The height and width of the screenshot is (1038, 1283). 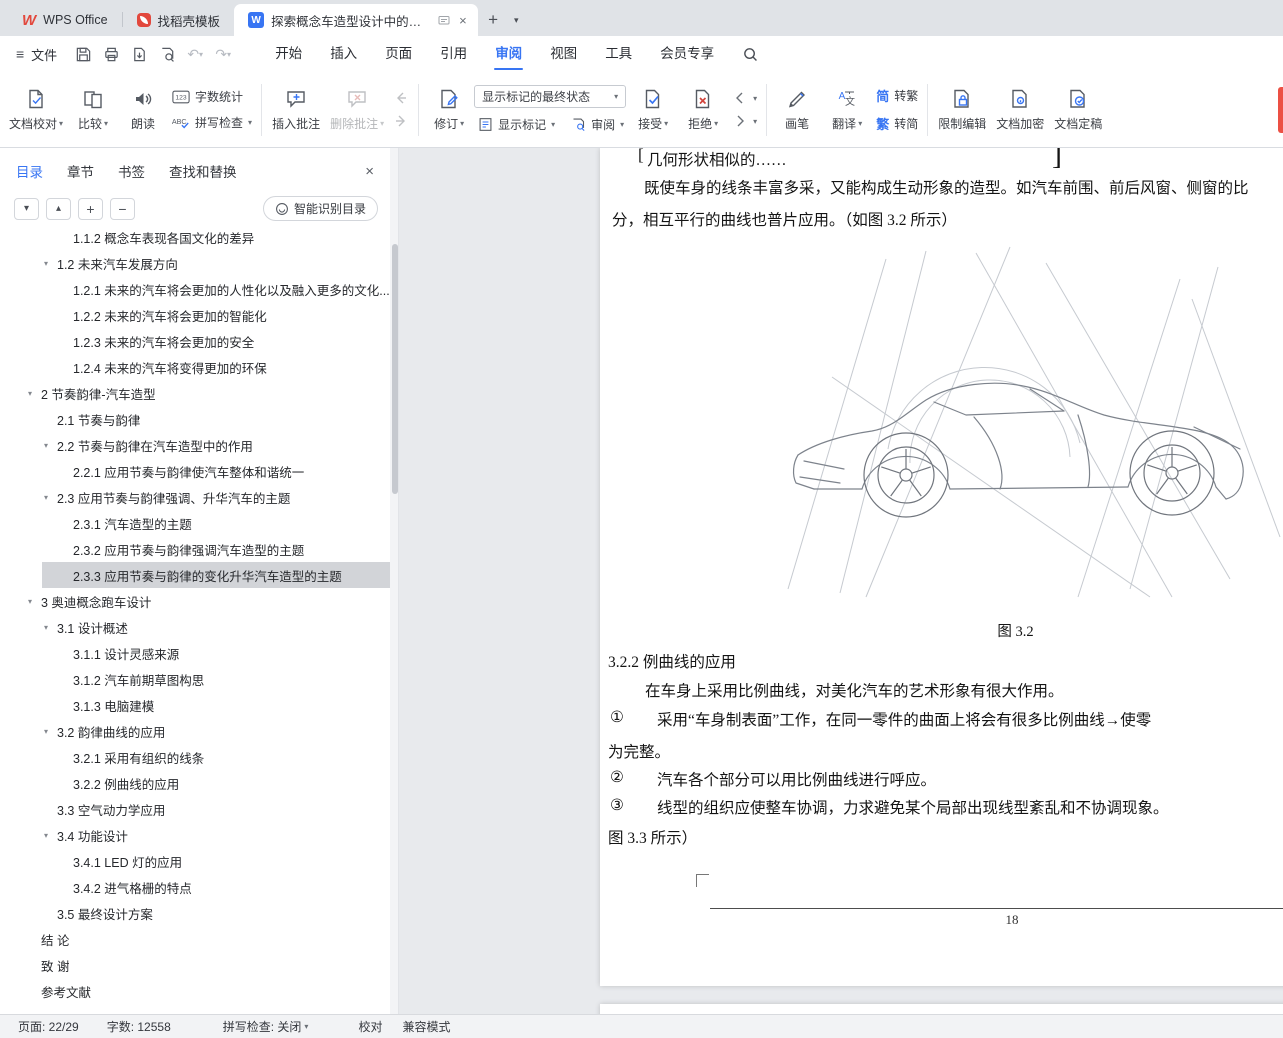 What do you see at coordinates (58, 208) in the screenshot?
I see `expand-all-button: ▴` at bounding box center [58, 208].